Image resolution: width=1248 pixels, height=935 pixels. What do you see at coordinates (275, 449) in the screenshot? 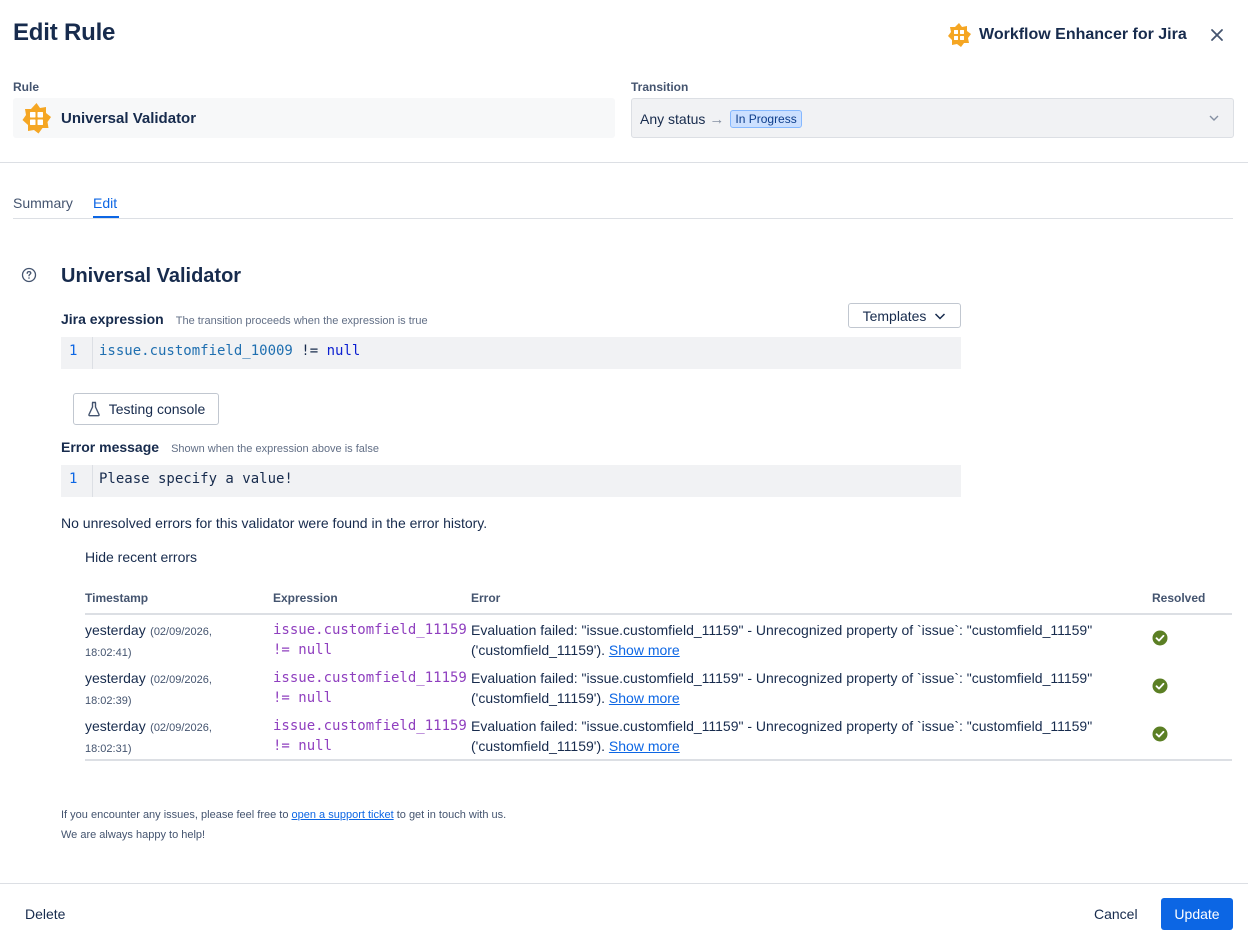
I see `error-message-hint: Shown when the expression above is false` at bounding box center [275, 449].